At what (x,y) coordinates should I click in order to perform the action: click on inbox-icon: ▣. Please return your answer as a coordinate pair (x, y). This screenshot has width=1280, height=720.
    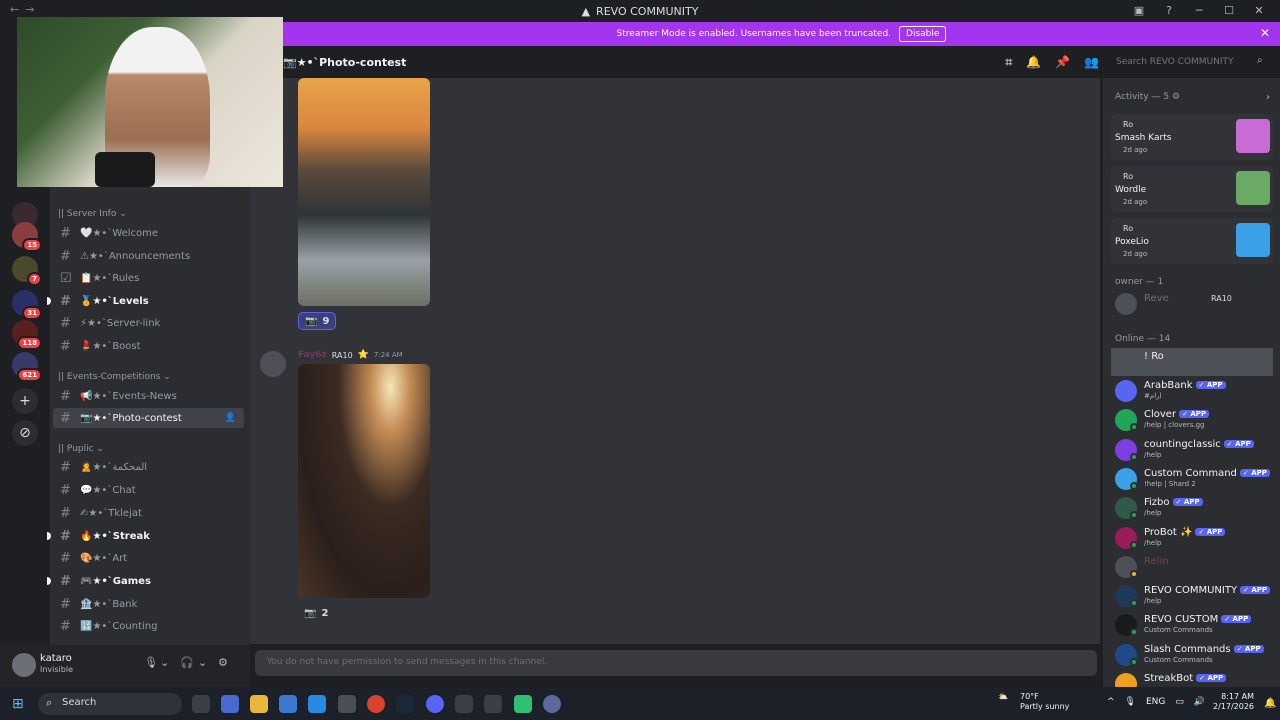
    Looking at the image, I should click on (1139, 11).